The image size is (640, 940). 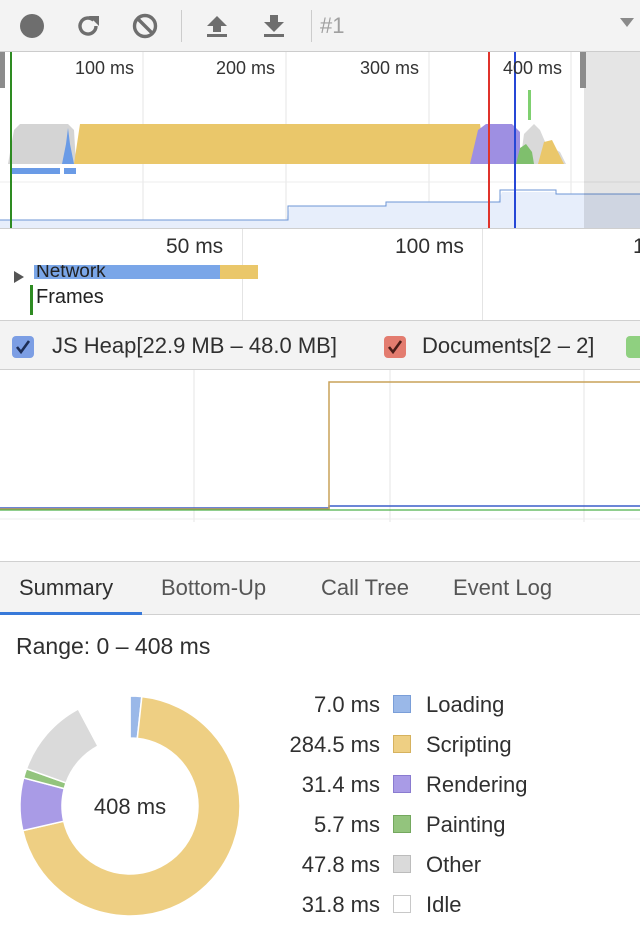 I want to click on js-heap-label: JS Heap[22.9 MB – 48.0 MB], so click(x=194, y=345).